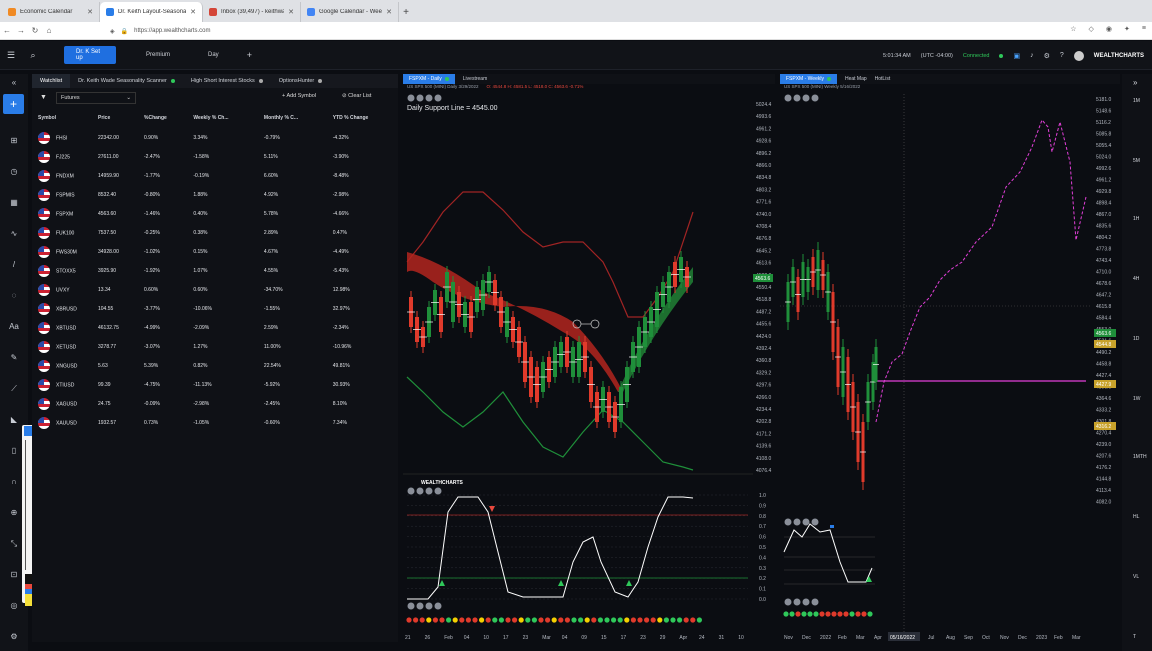 Image resolution: width=1152 pixels, height=651 pixels. Describe the element at coordinates (158, 55) in the screenshot. I see `layout-tab-premium: Premium` at that location.